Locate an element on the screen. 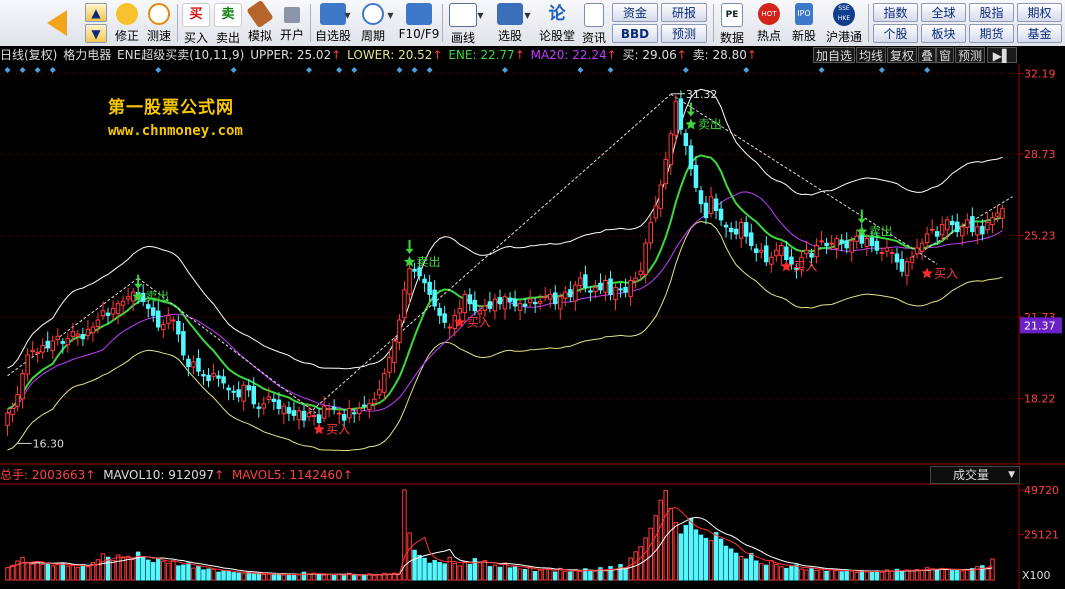  volume-unit-label: X100 is located at coordinates (1036, 575).